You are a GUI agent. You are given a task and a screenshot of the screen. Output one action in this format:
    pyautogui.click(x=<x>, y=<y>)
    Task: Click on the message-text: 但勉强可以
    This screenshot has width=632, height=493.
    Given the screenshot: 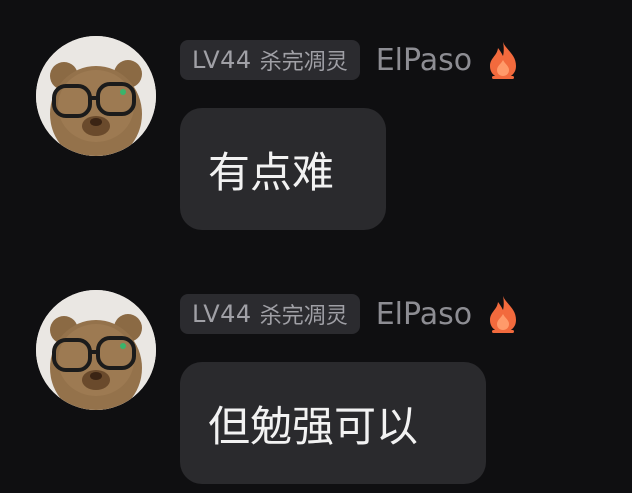 What is the action you would take?
    pyautogui.click(x=313, y=426)
    